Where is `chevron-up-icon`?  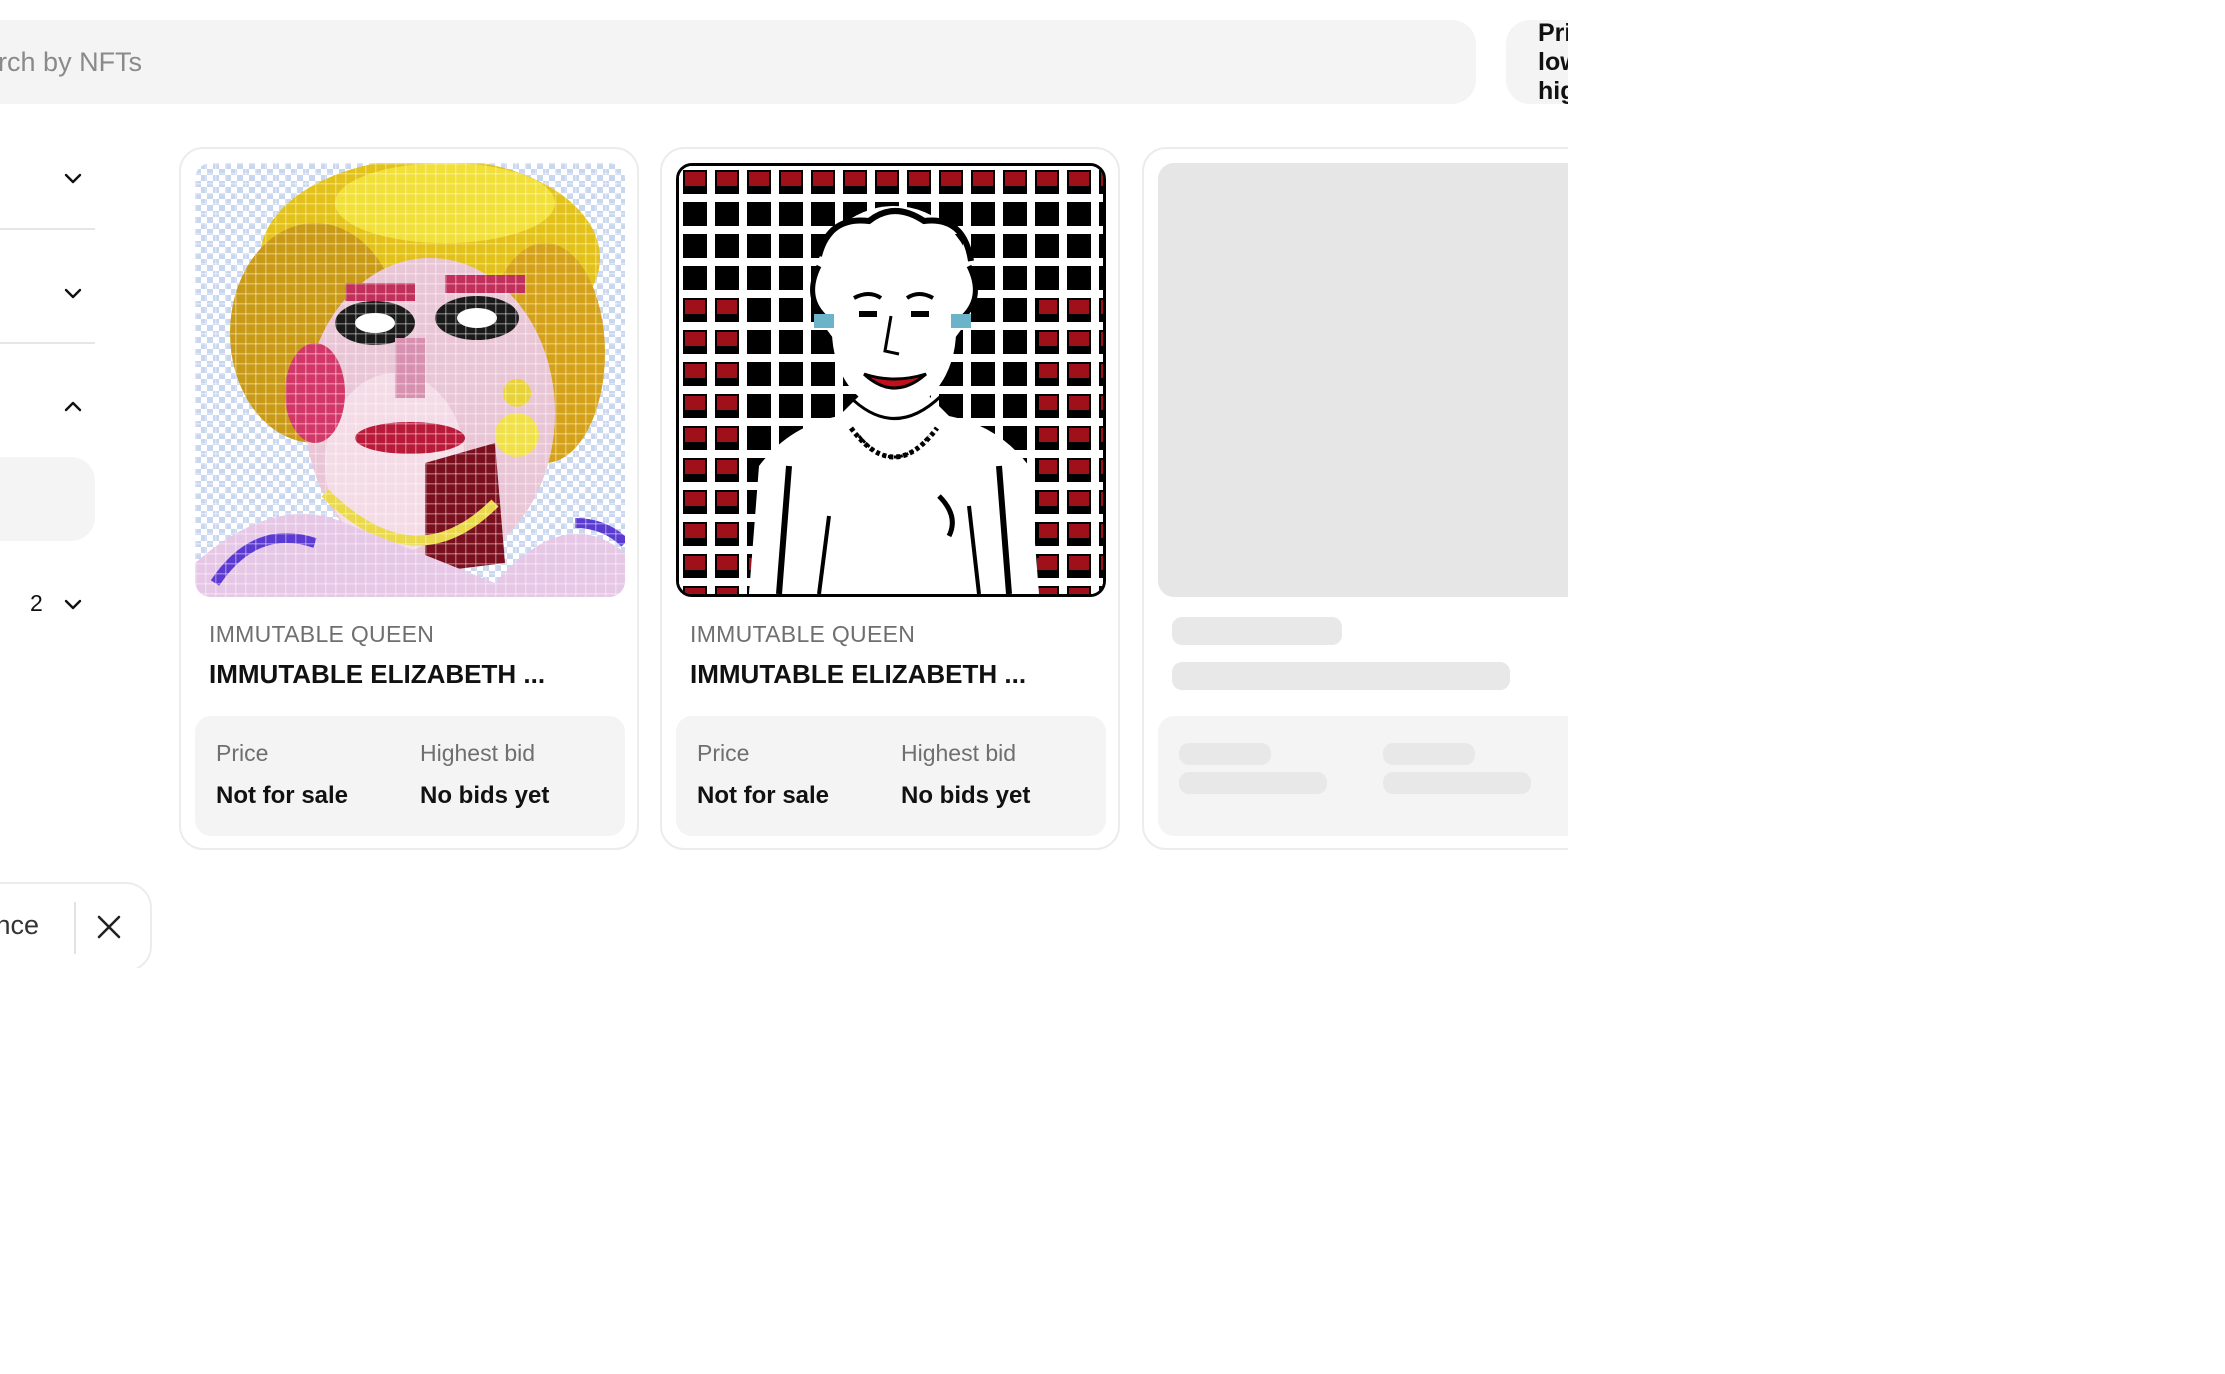 chevron-up-icon is located at coordinates (73, 406).